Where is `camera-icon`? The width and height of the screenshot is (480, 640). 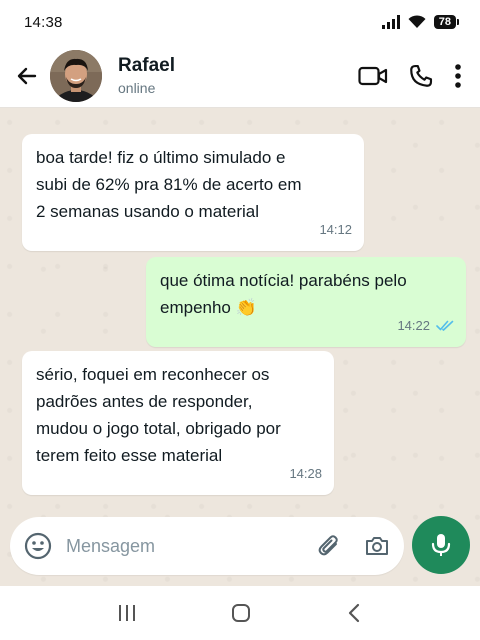 camera-icon is located at coordinates (377, 546).